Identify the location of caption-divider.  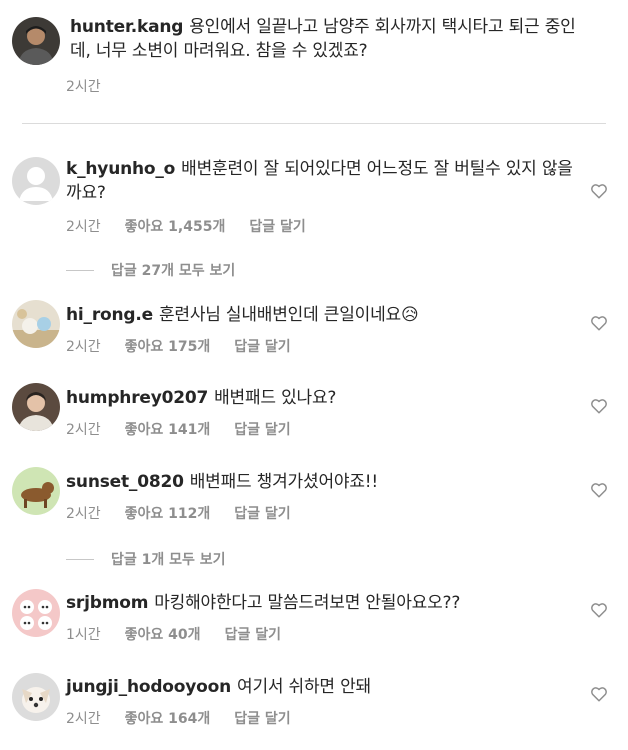
(314, 123).